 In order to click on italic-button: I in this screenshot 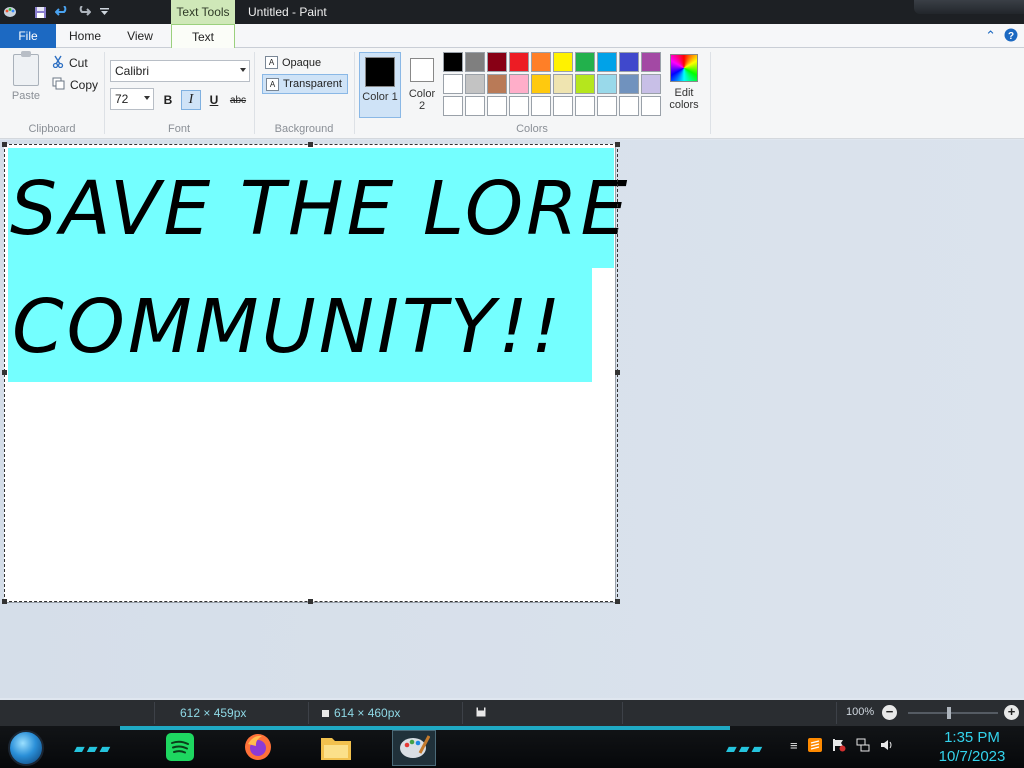, I will do `click(191, 100)`.